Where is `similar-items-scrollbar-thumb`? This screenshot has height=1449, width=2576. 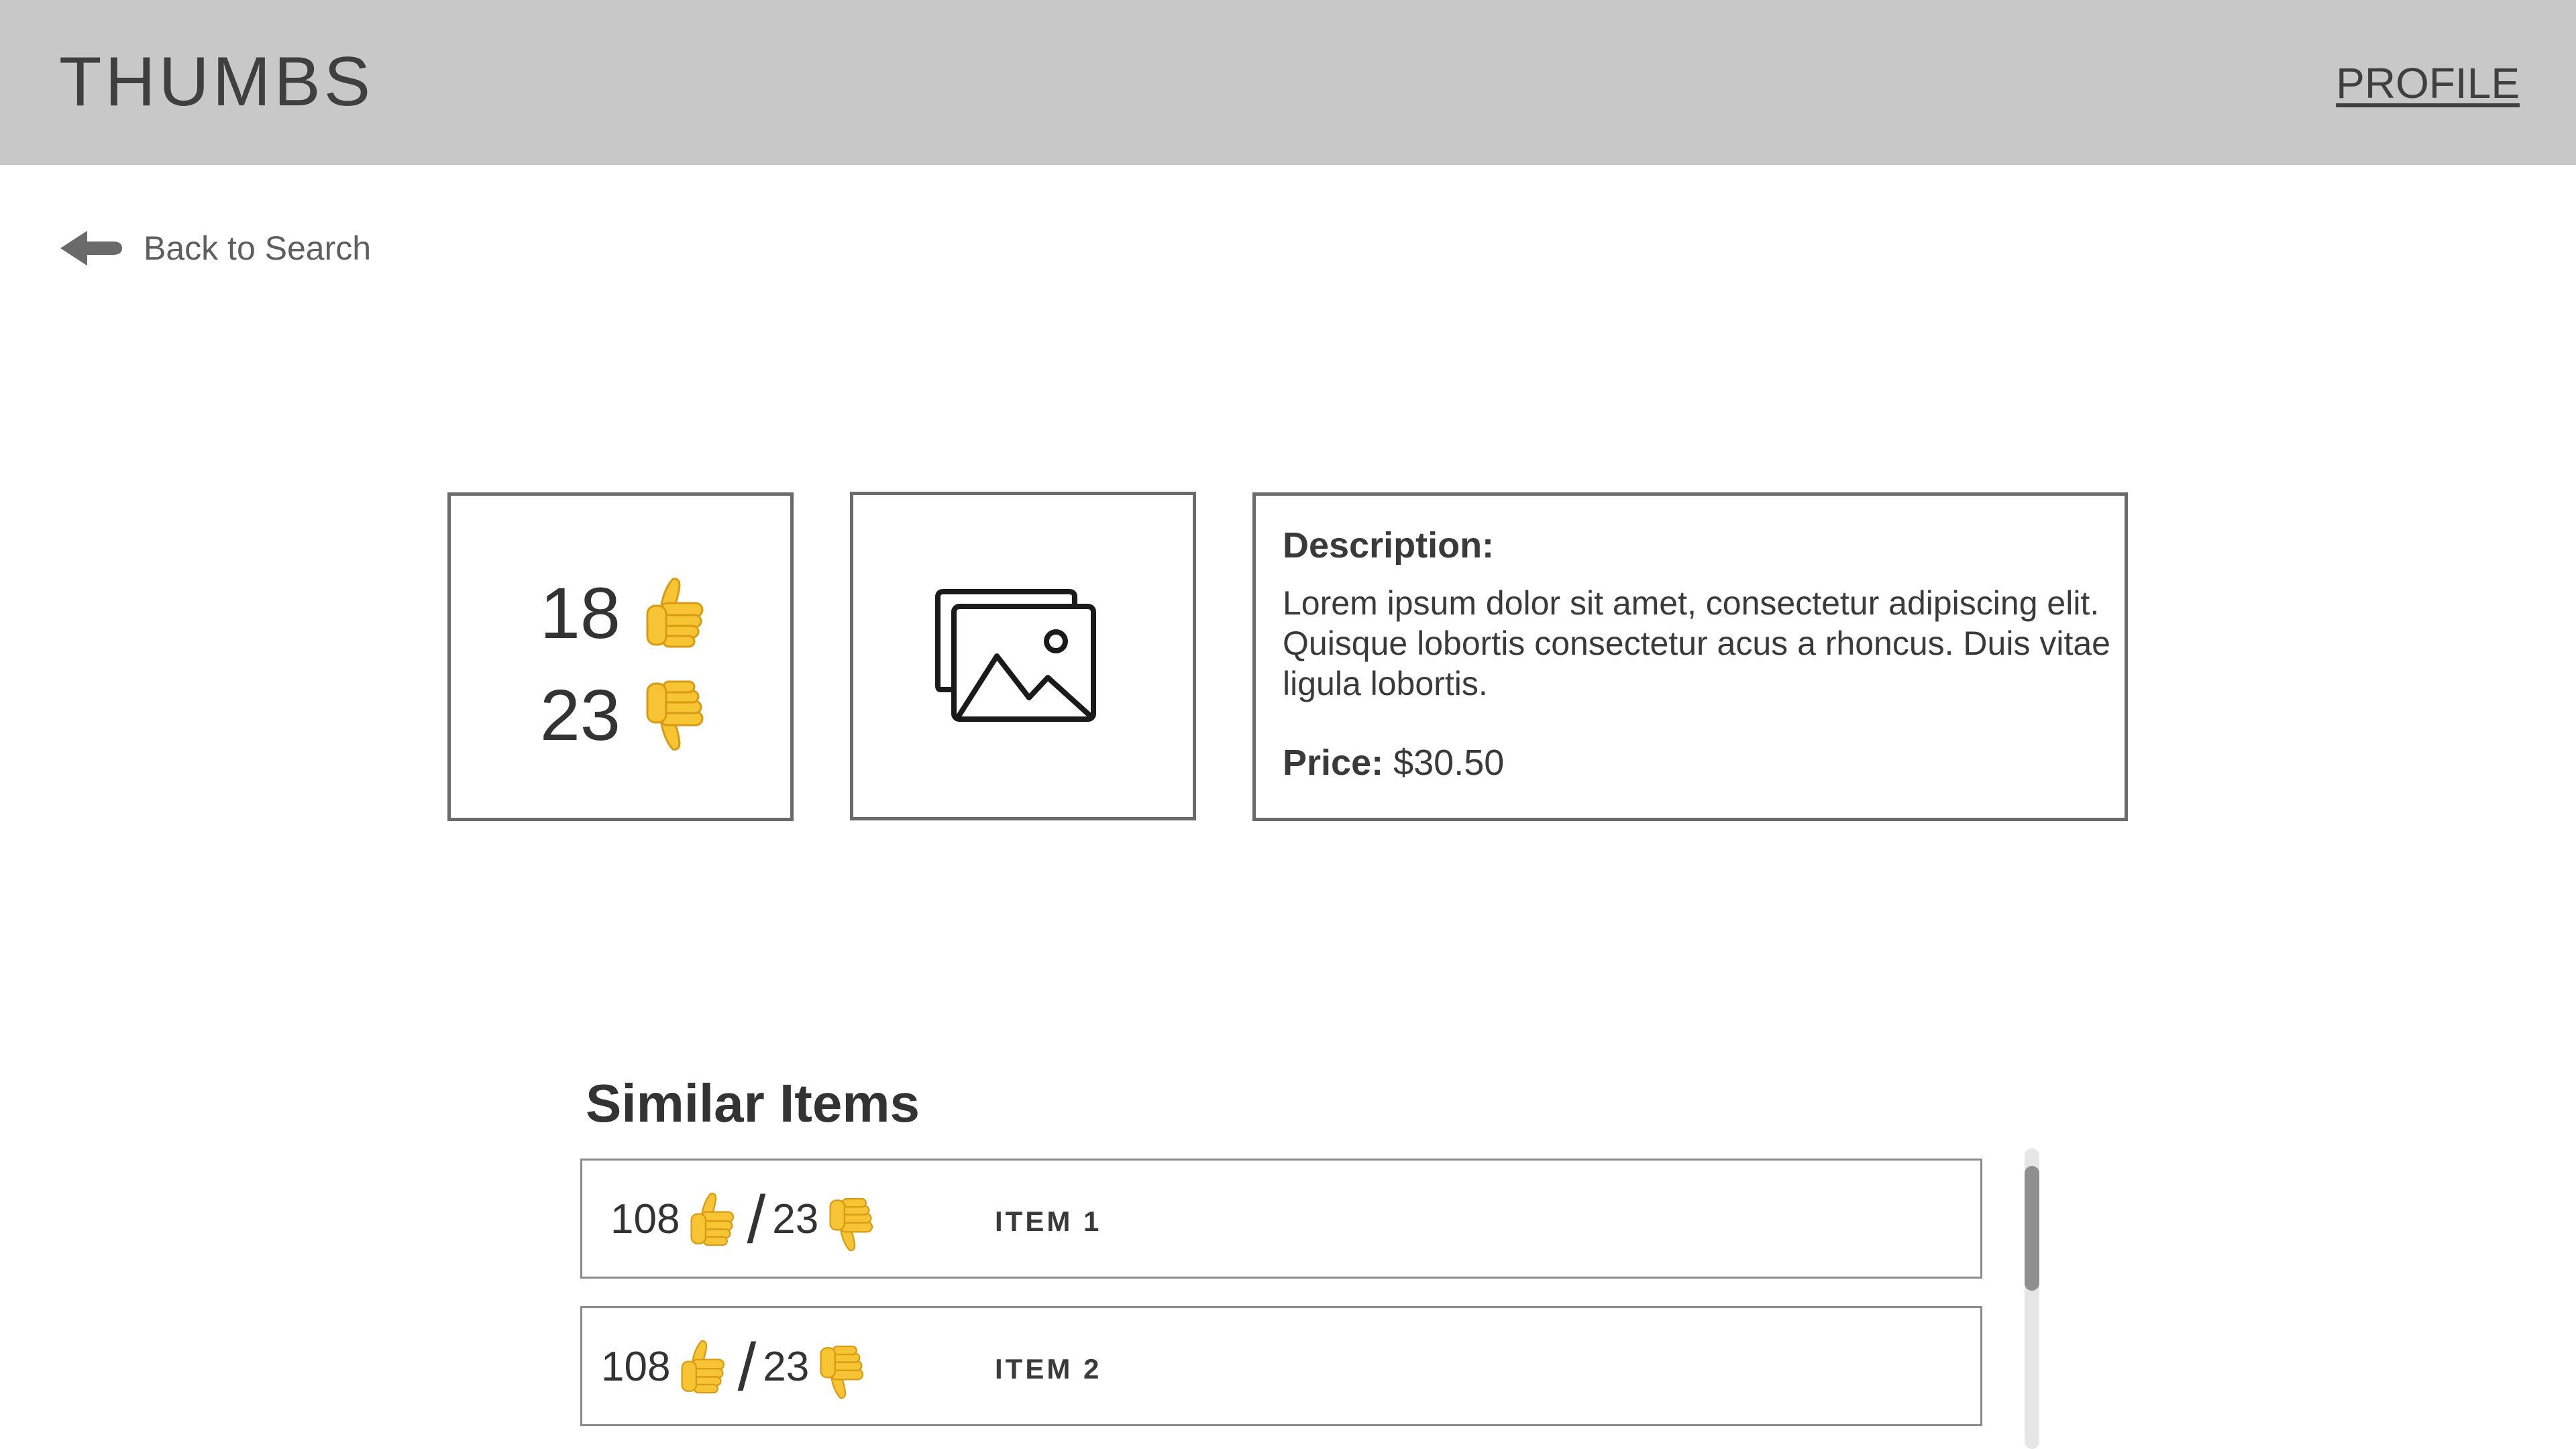
similar-items-scrollbar-thumb is located at coordinates (2032, 1228).